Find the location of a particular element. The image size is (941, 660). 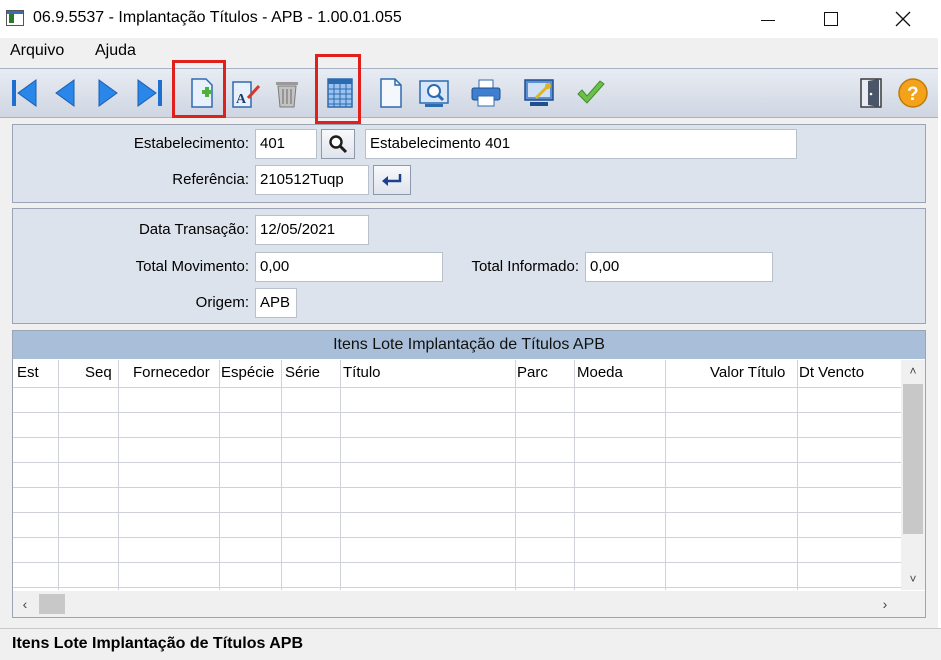

data-transacao-label: Data Transação: is located at coordinates (193, 229).